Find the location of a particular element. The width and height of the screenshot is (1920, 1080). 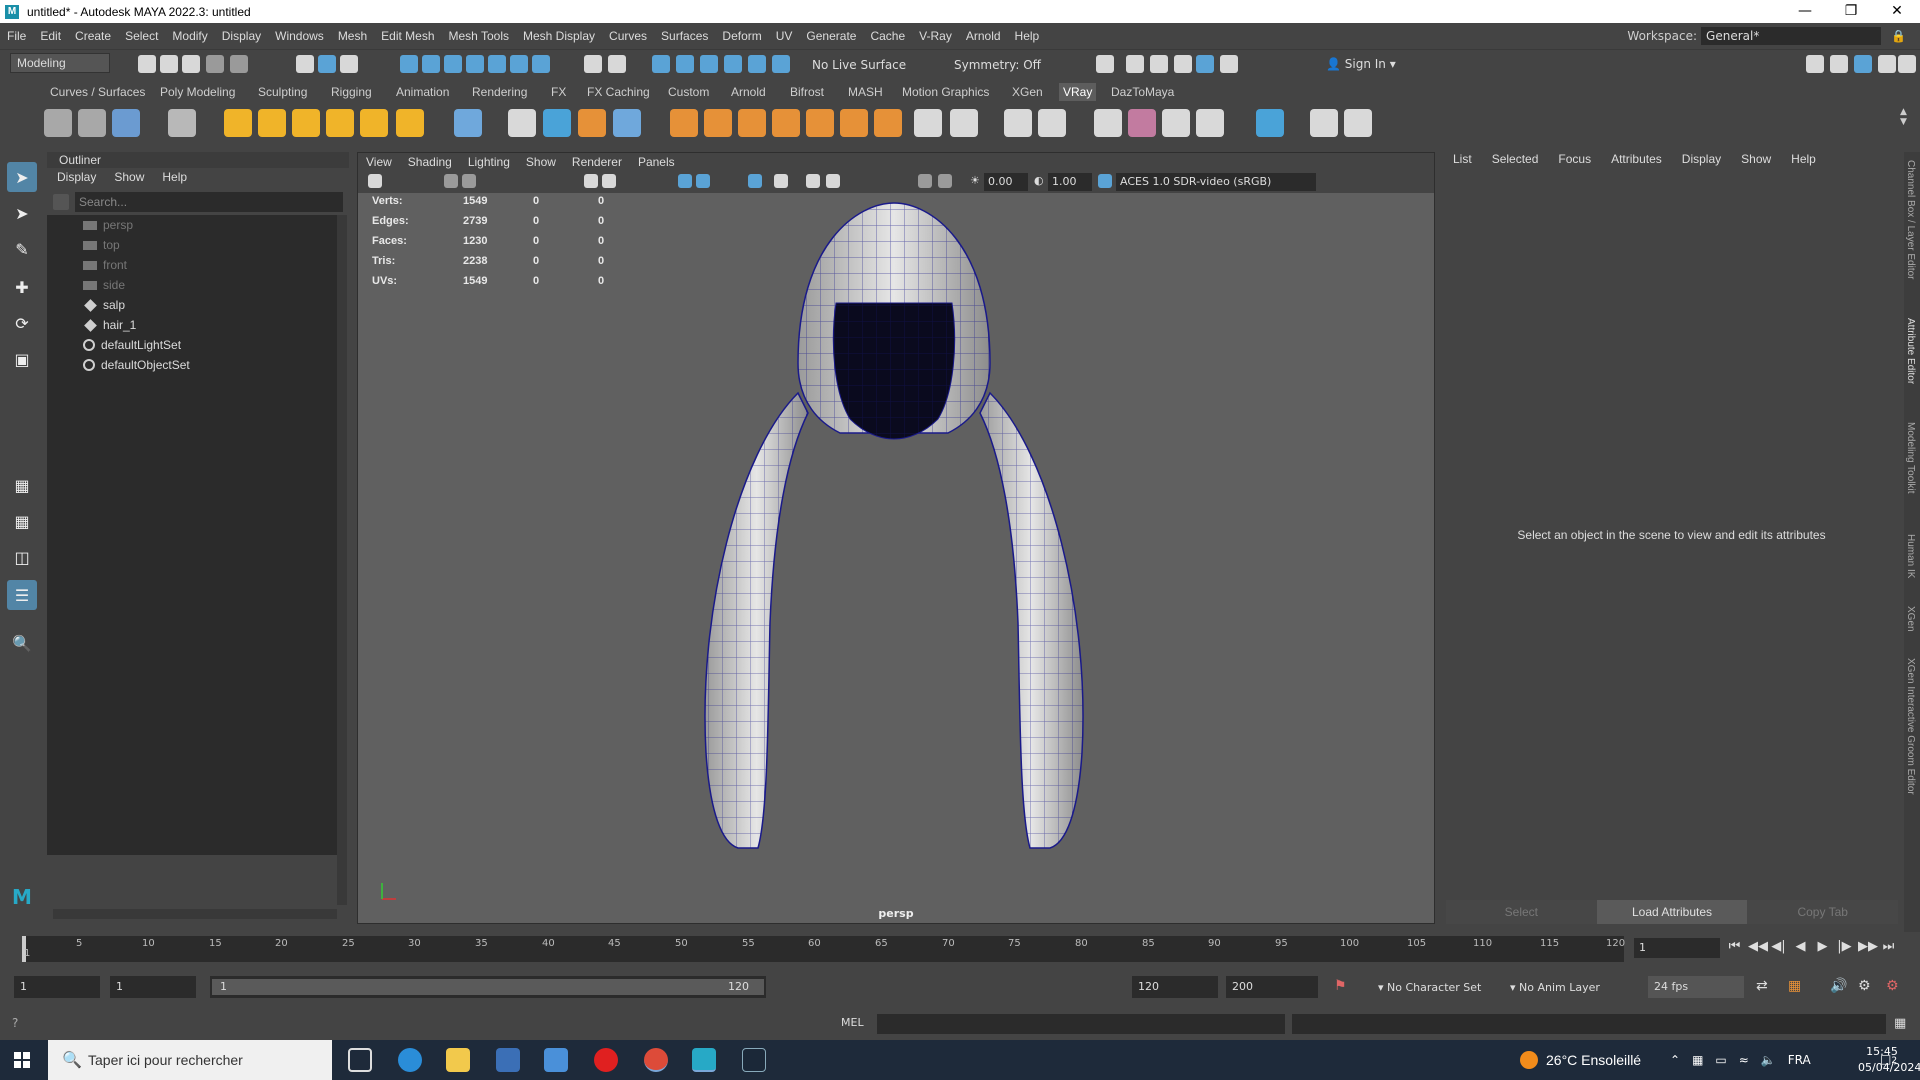

vray-volume-icon is located at coordinates (1108, 123).